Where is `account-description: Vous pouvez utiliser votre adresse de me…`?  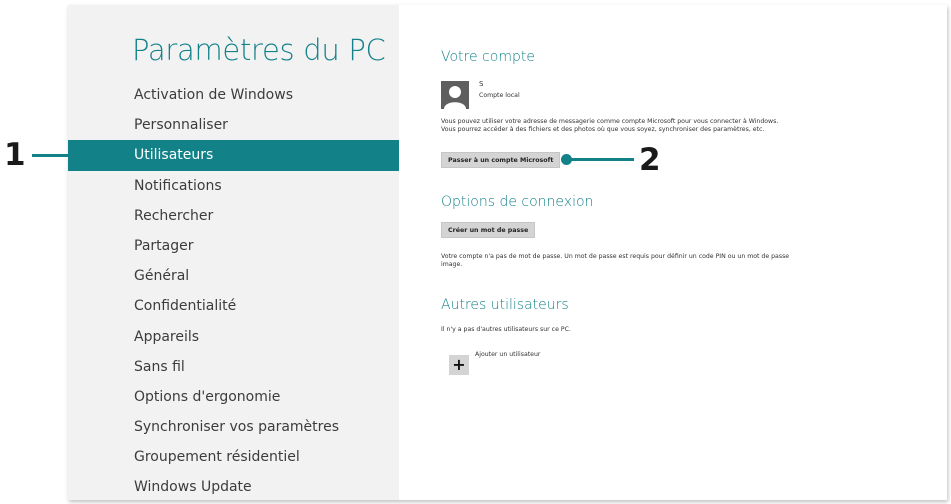
account-description: Vous pouvez utiliser votre adresse de me… is located at coordinates (610, 125).